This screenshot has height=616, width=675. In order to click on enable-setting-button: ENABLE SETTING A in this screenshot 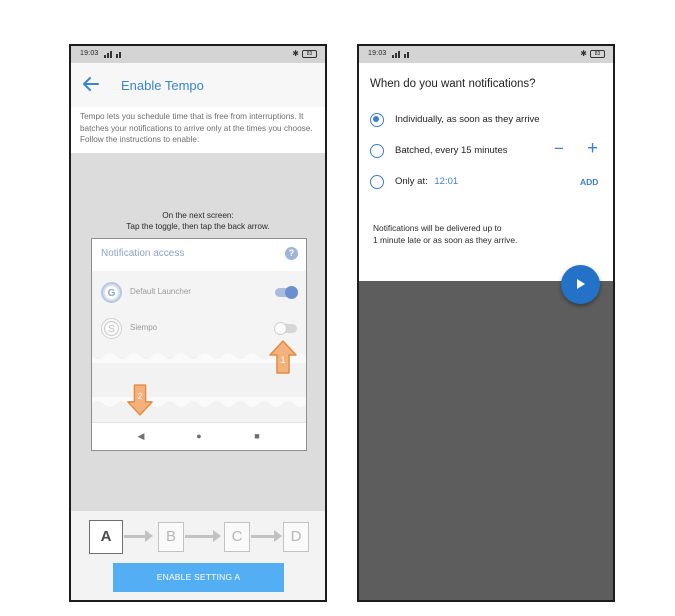, I will do `click(198, 577)`.